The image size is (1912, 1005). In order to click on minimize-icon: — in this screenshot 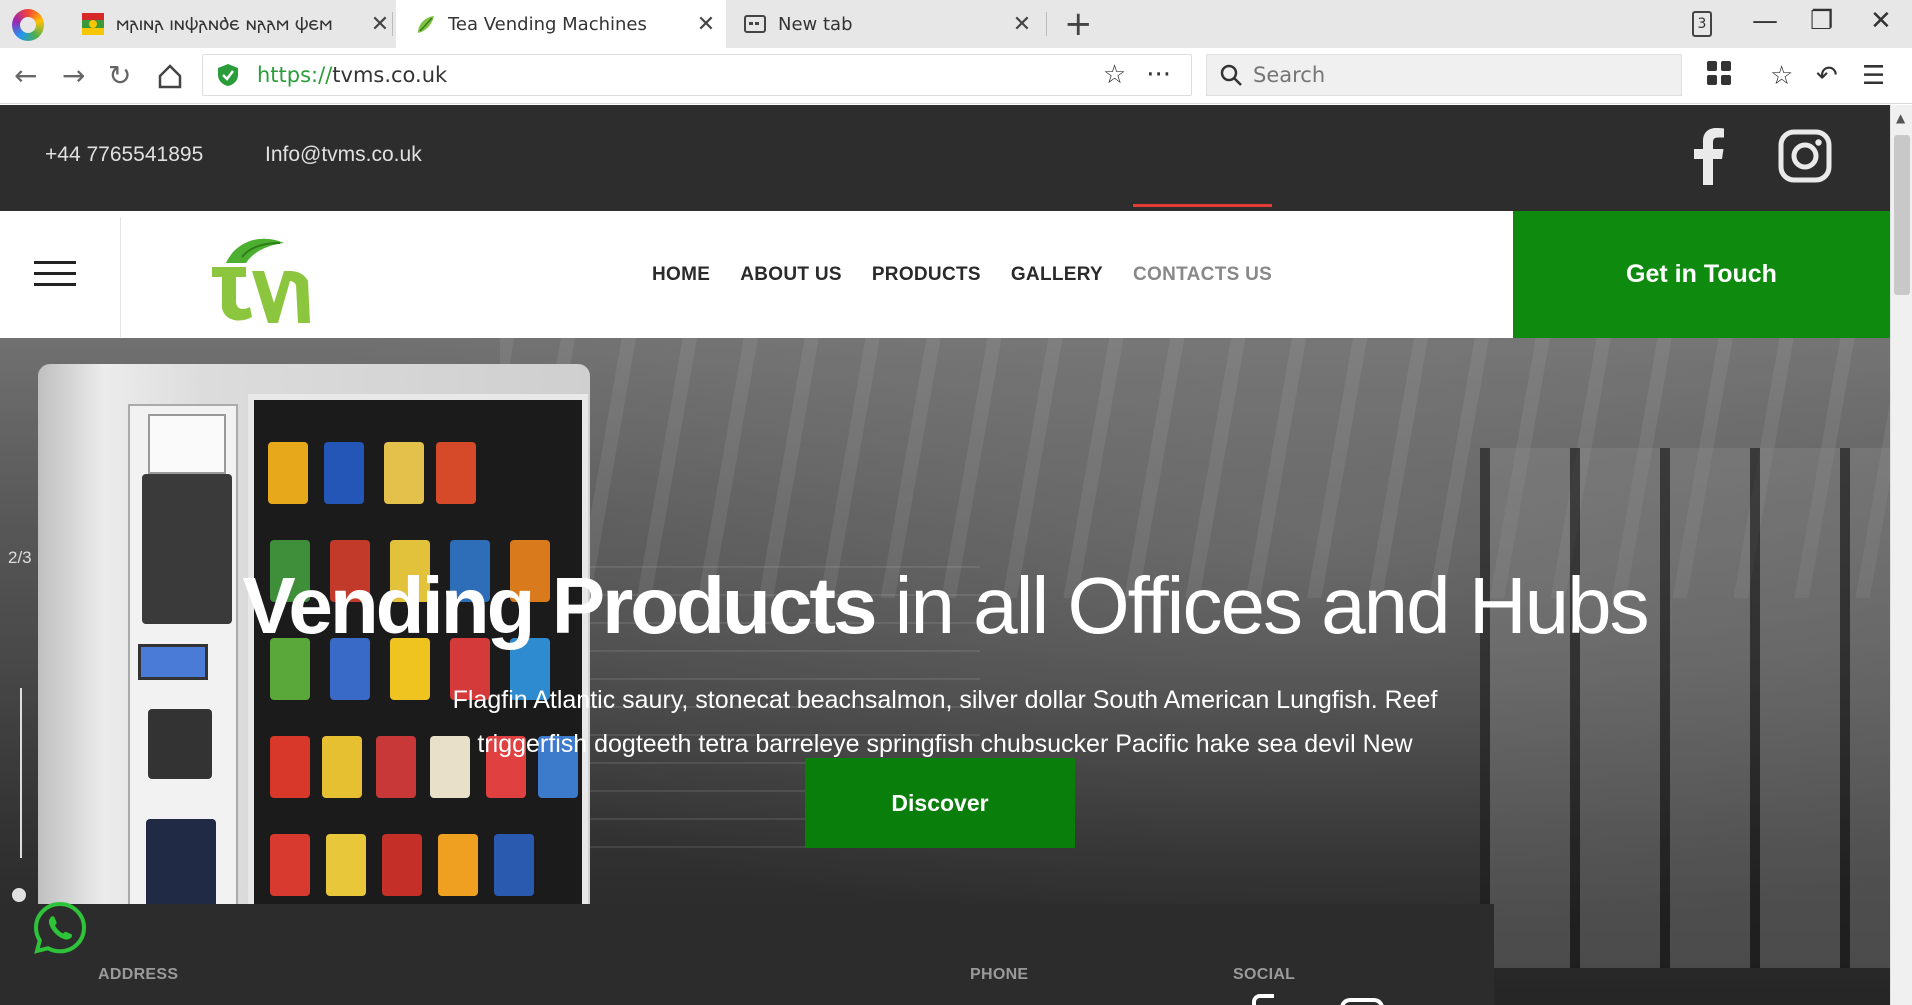, I will do `click(1765, 21)`.